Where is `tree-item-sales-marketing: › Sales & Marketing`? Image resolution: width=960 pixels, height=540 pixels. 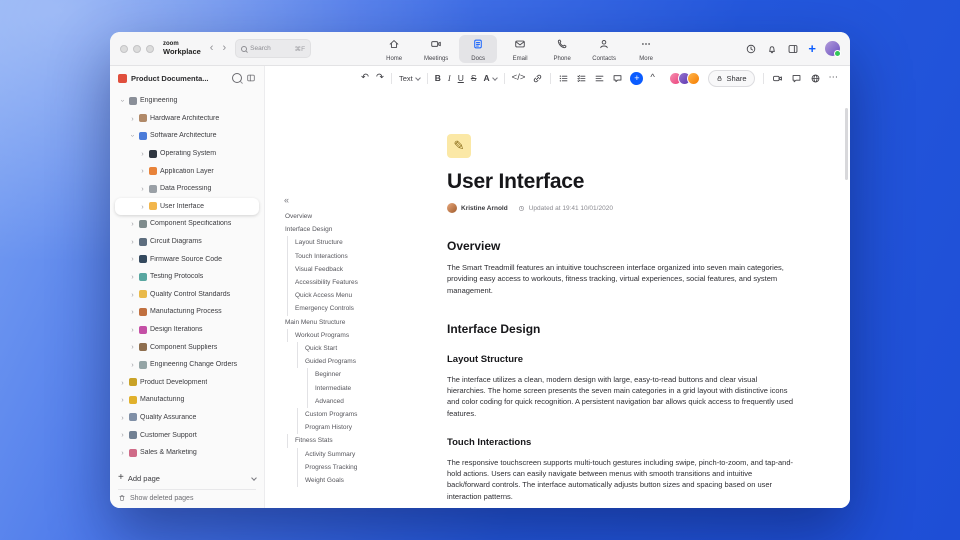
tree-item-sales-marketing: › Sales & Marketing is located at coordinates (187, 453).